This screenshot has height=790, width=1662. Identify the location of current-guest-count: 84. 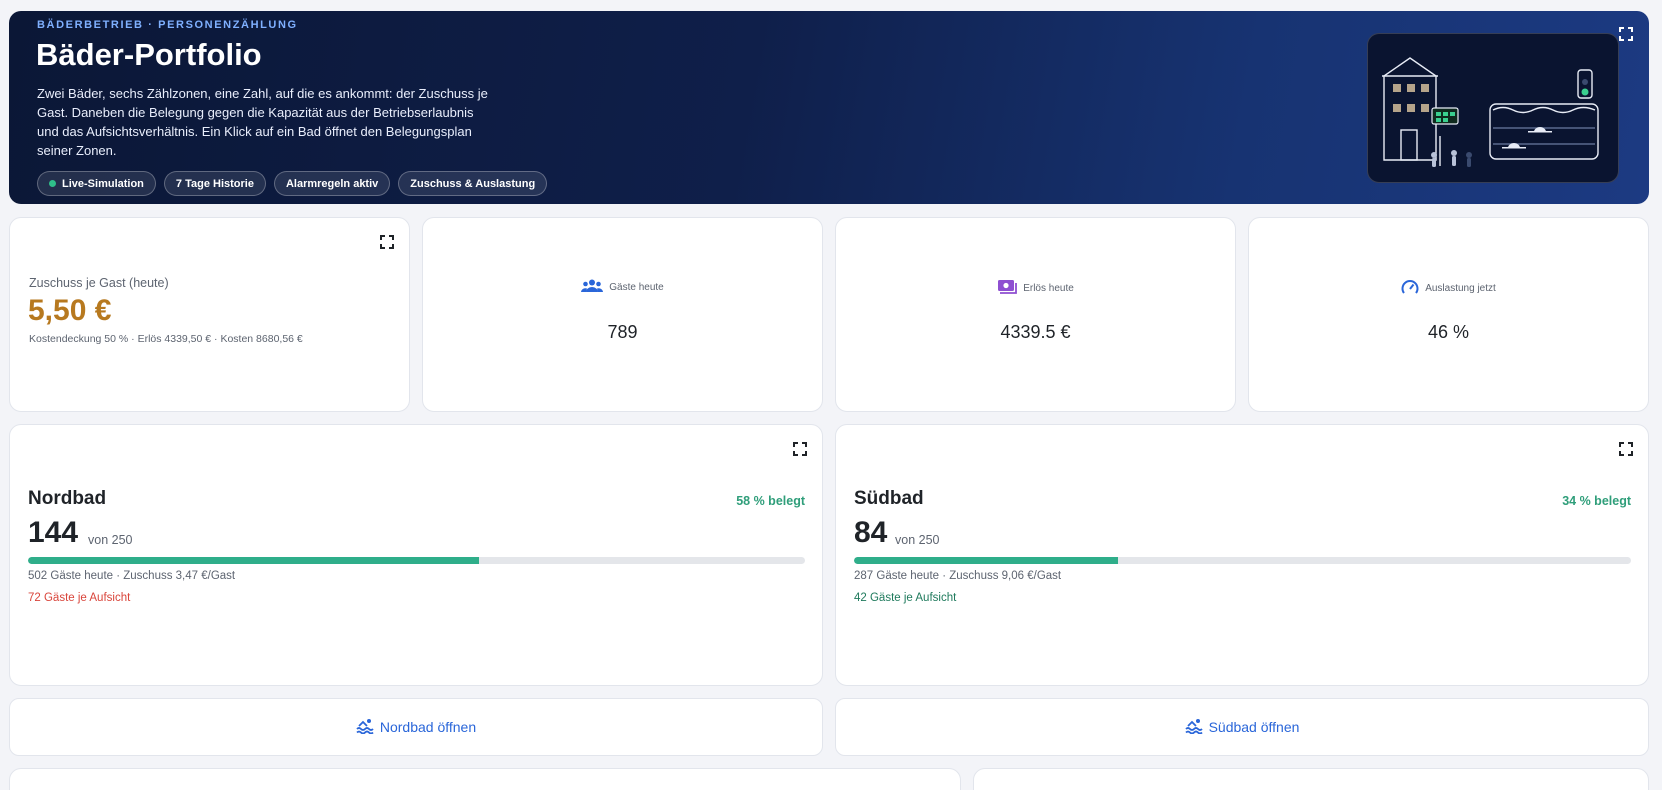
(871, 532).